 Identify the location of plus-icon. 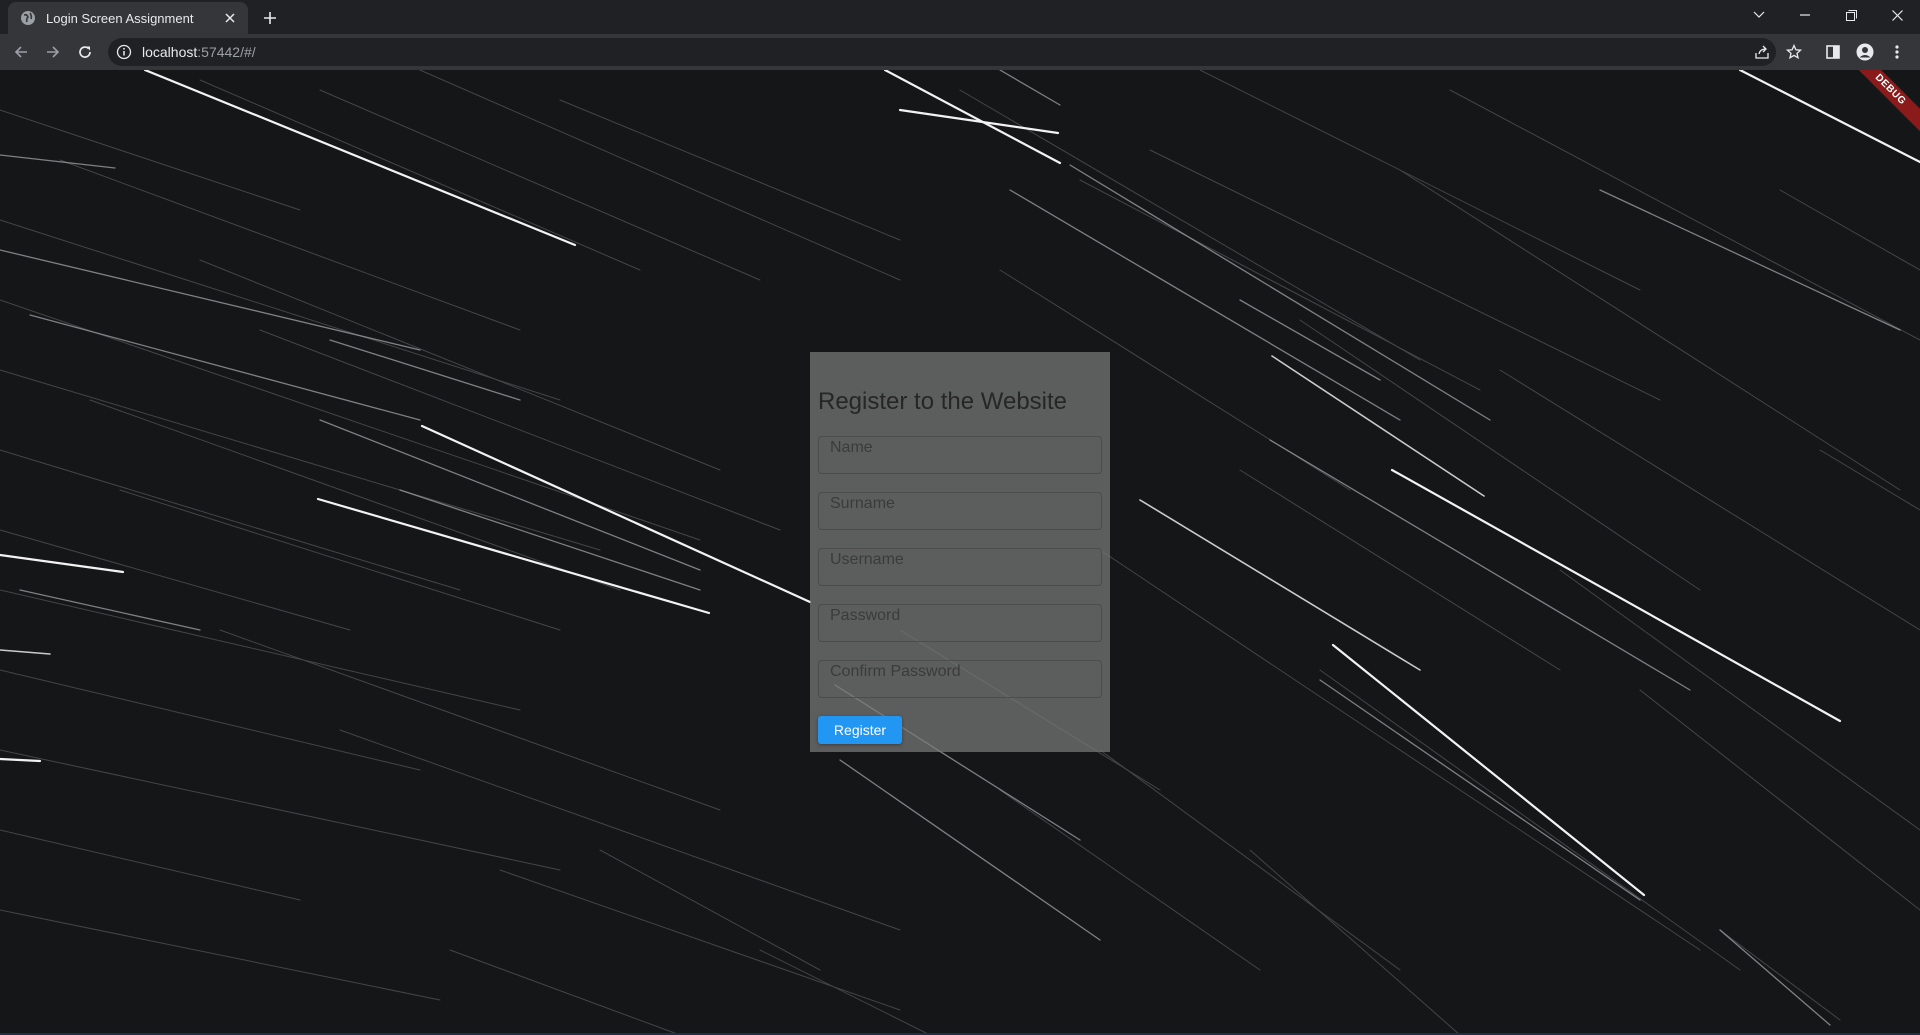
(270, 18).